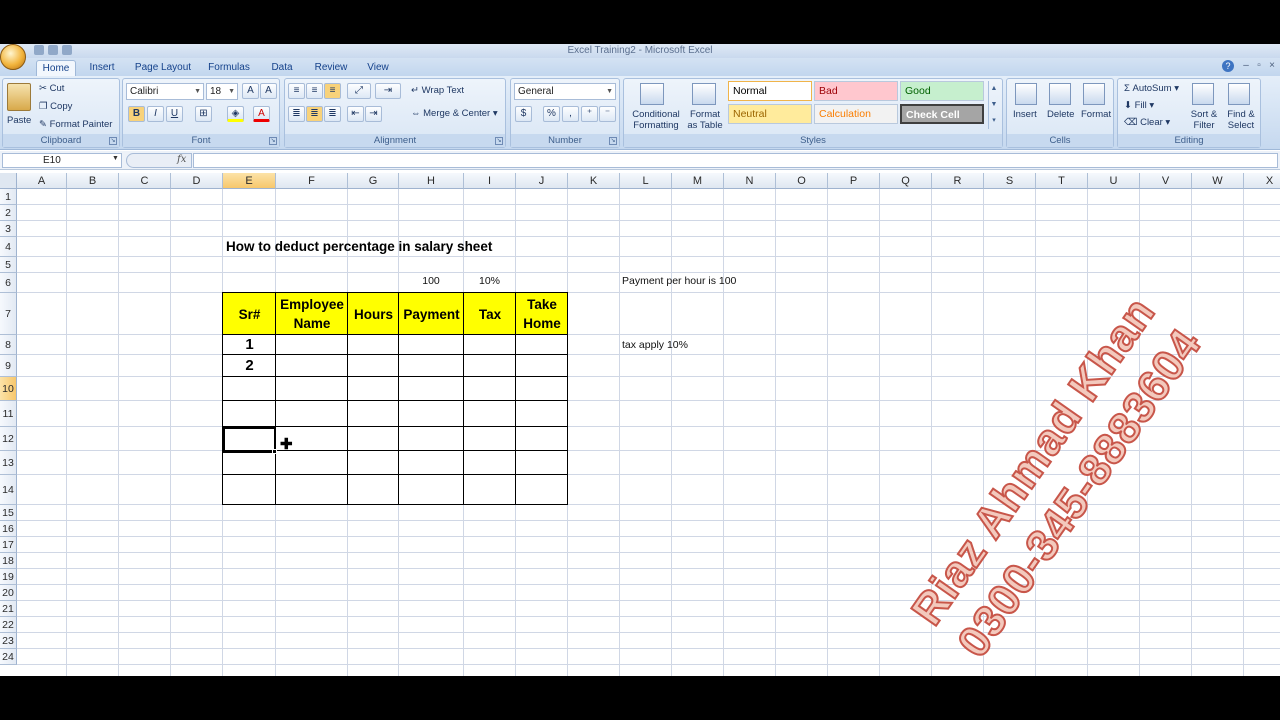  What do you see at coordinates (8, 314) in the screenshot?
I see `row-header-7: 7` at bounding box center [8, 314].